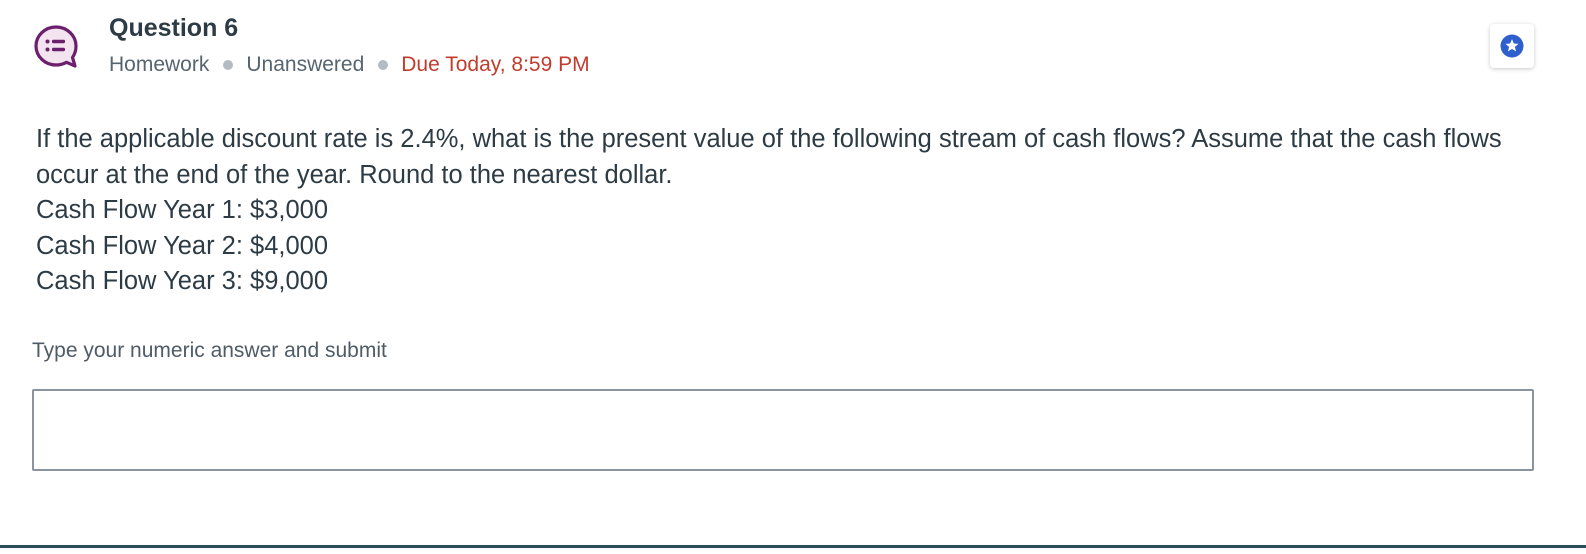 The width and height of the screenshot is (1586, 554). Describe the element at coordinates (182, 281) in the screenshot. I see `cash-flow-line: Cash Flow Year 3: $9,000` at that location.